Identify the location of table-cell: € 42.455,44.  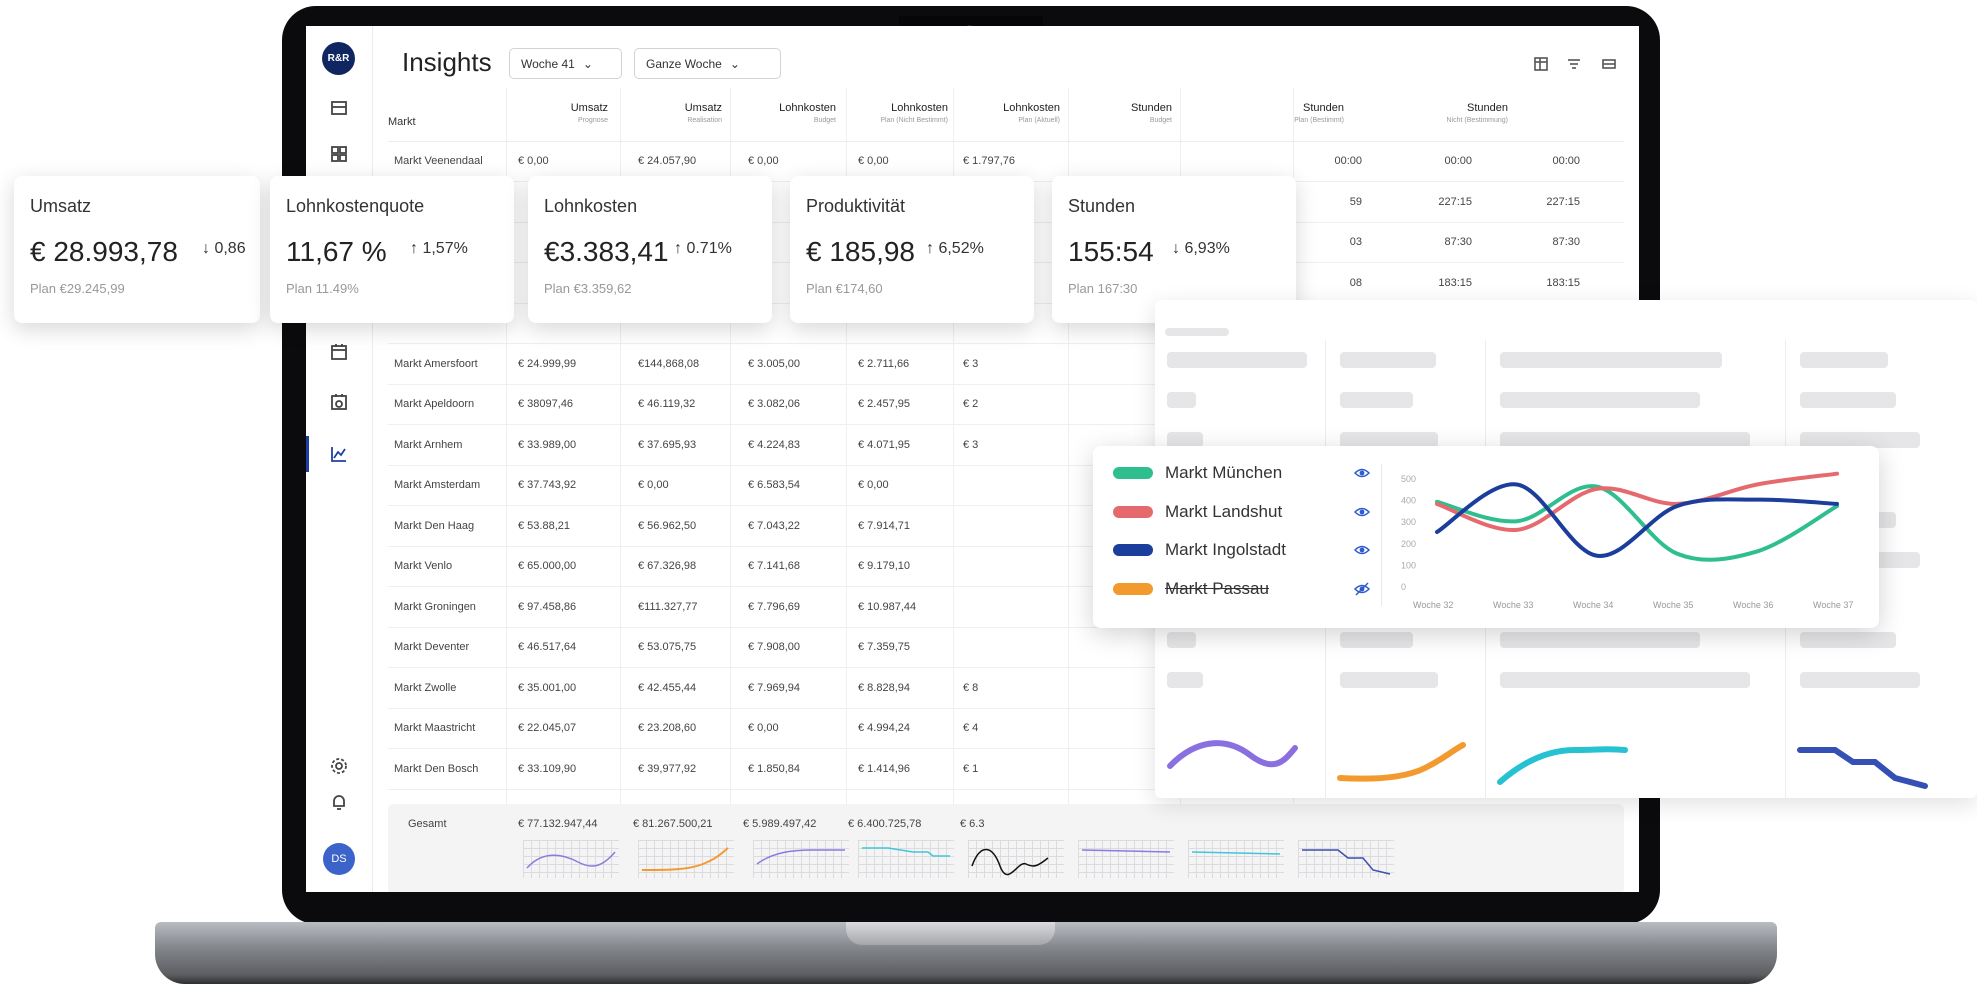
(667, 687).